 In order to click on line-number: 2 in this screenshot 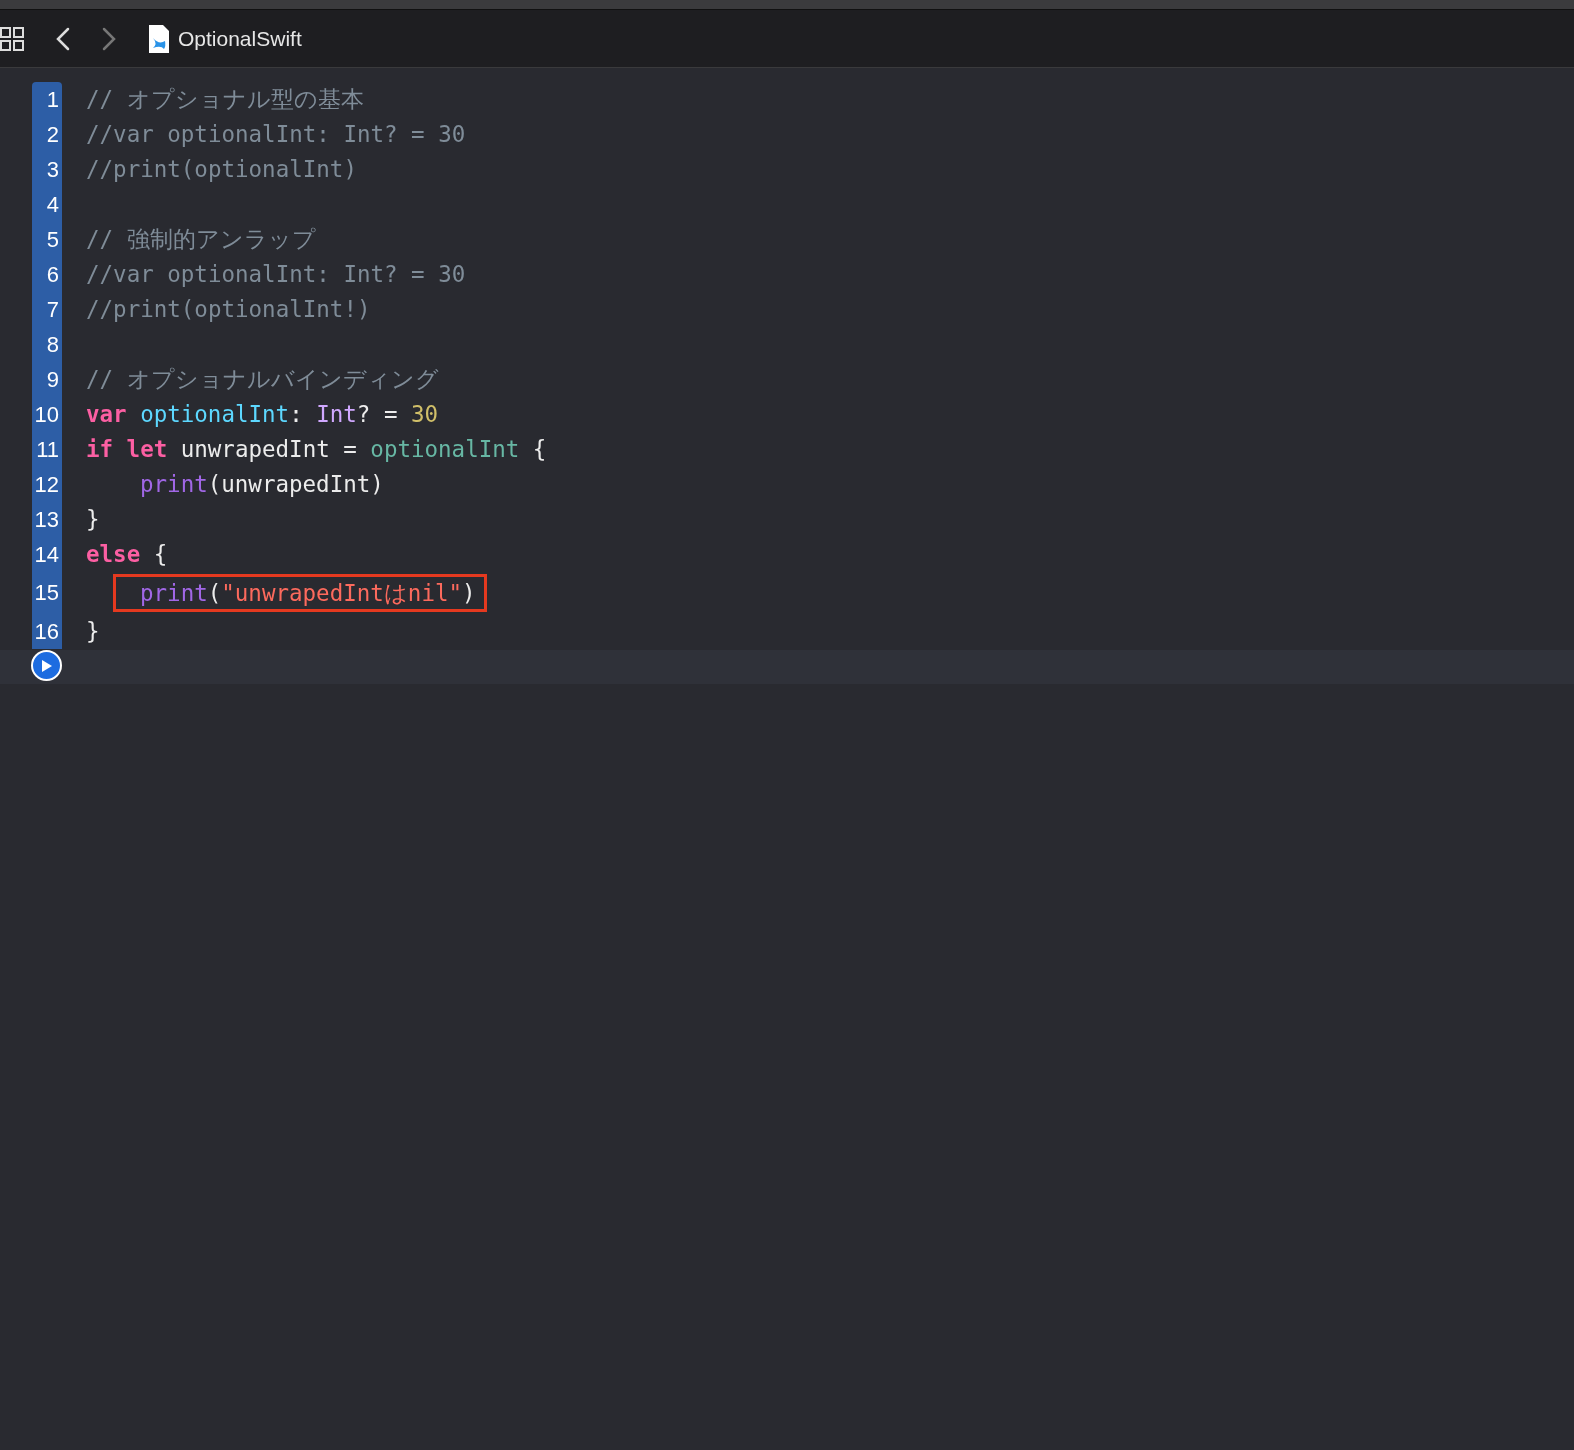, I will do `click(47, 134)`.